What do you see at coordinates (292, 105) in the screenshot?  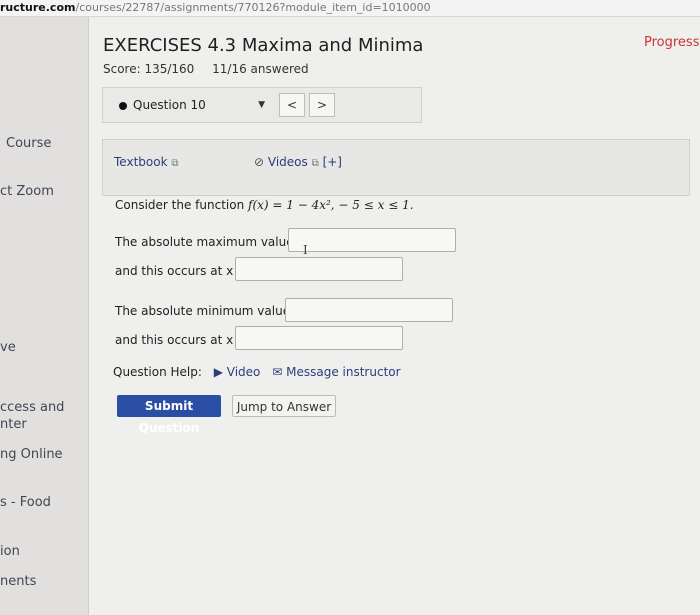 I see `prev-question-button: <` at bounding box center [292, 105].